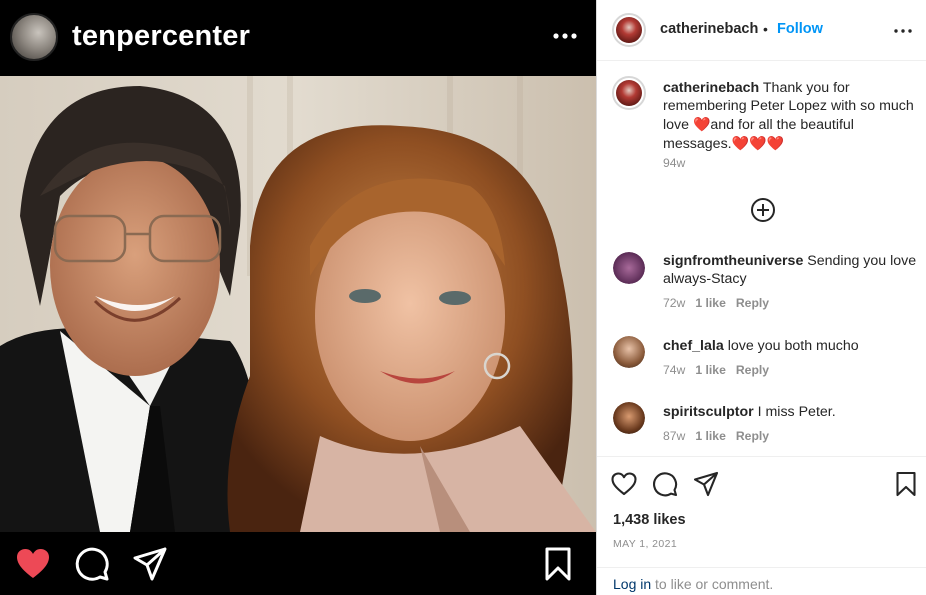 The image size is (926, 595). I want to click on comment-age: 87w, so click(674, 436).